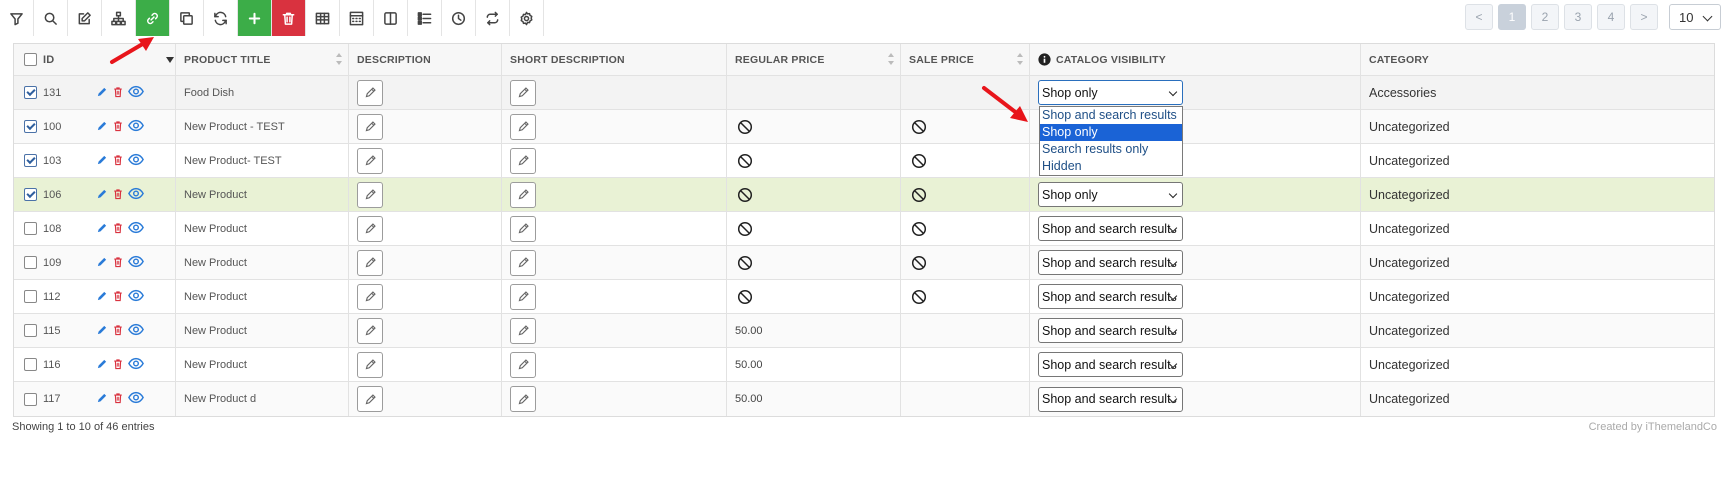 This screenshot has width=1729, height=483. Describe the element at coordinates (289, 18) in the screenshot. I see `delete-button` at that location.